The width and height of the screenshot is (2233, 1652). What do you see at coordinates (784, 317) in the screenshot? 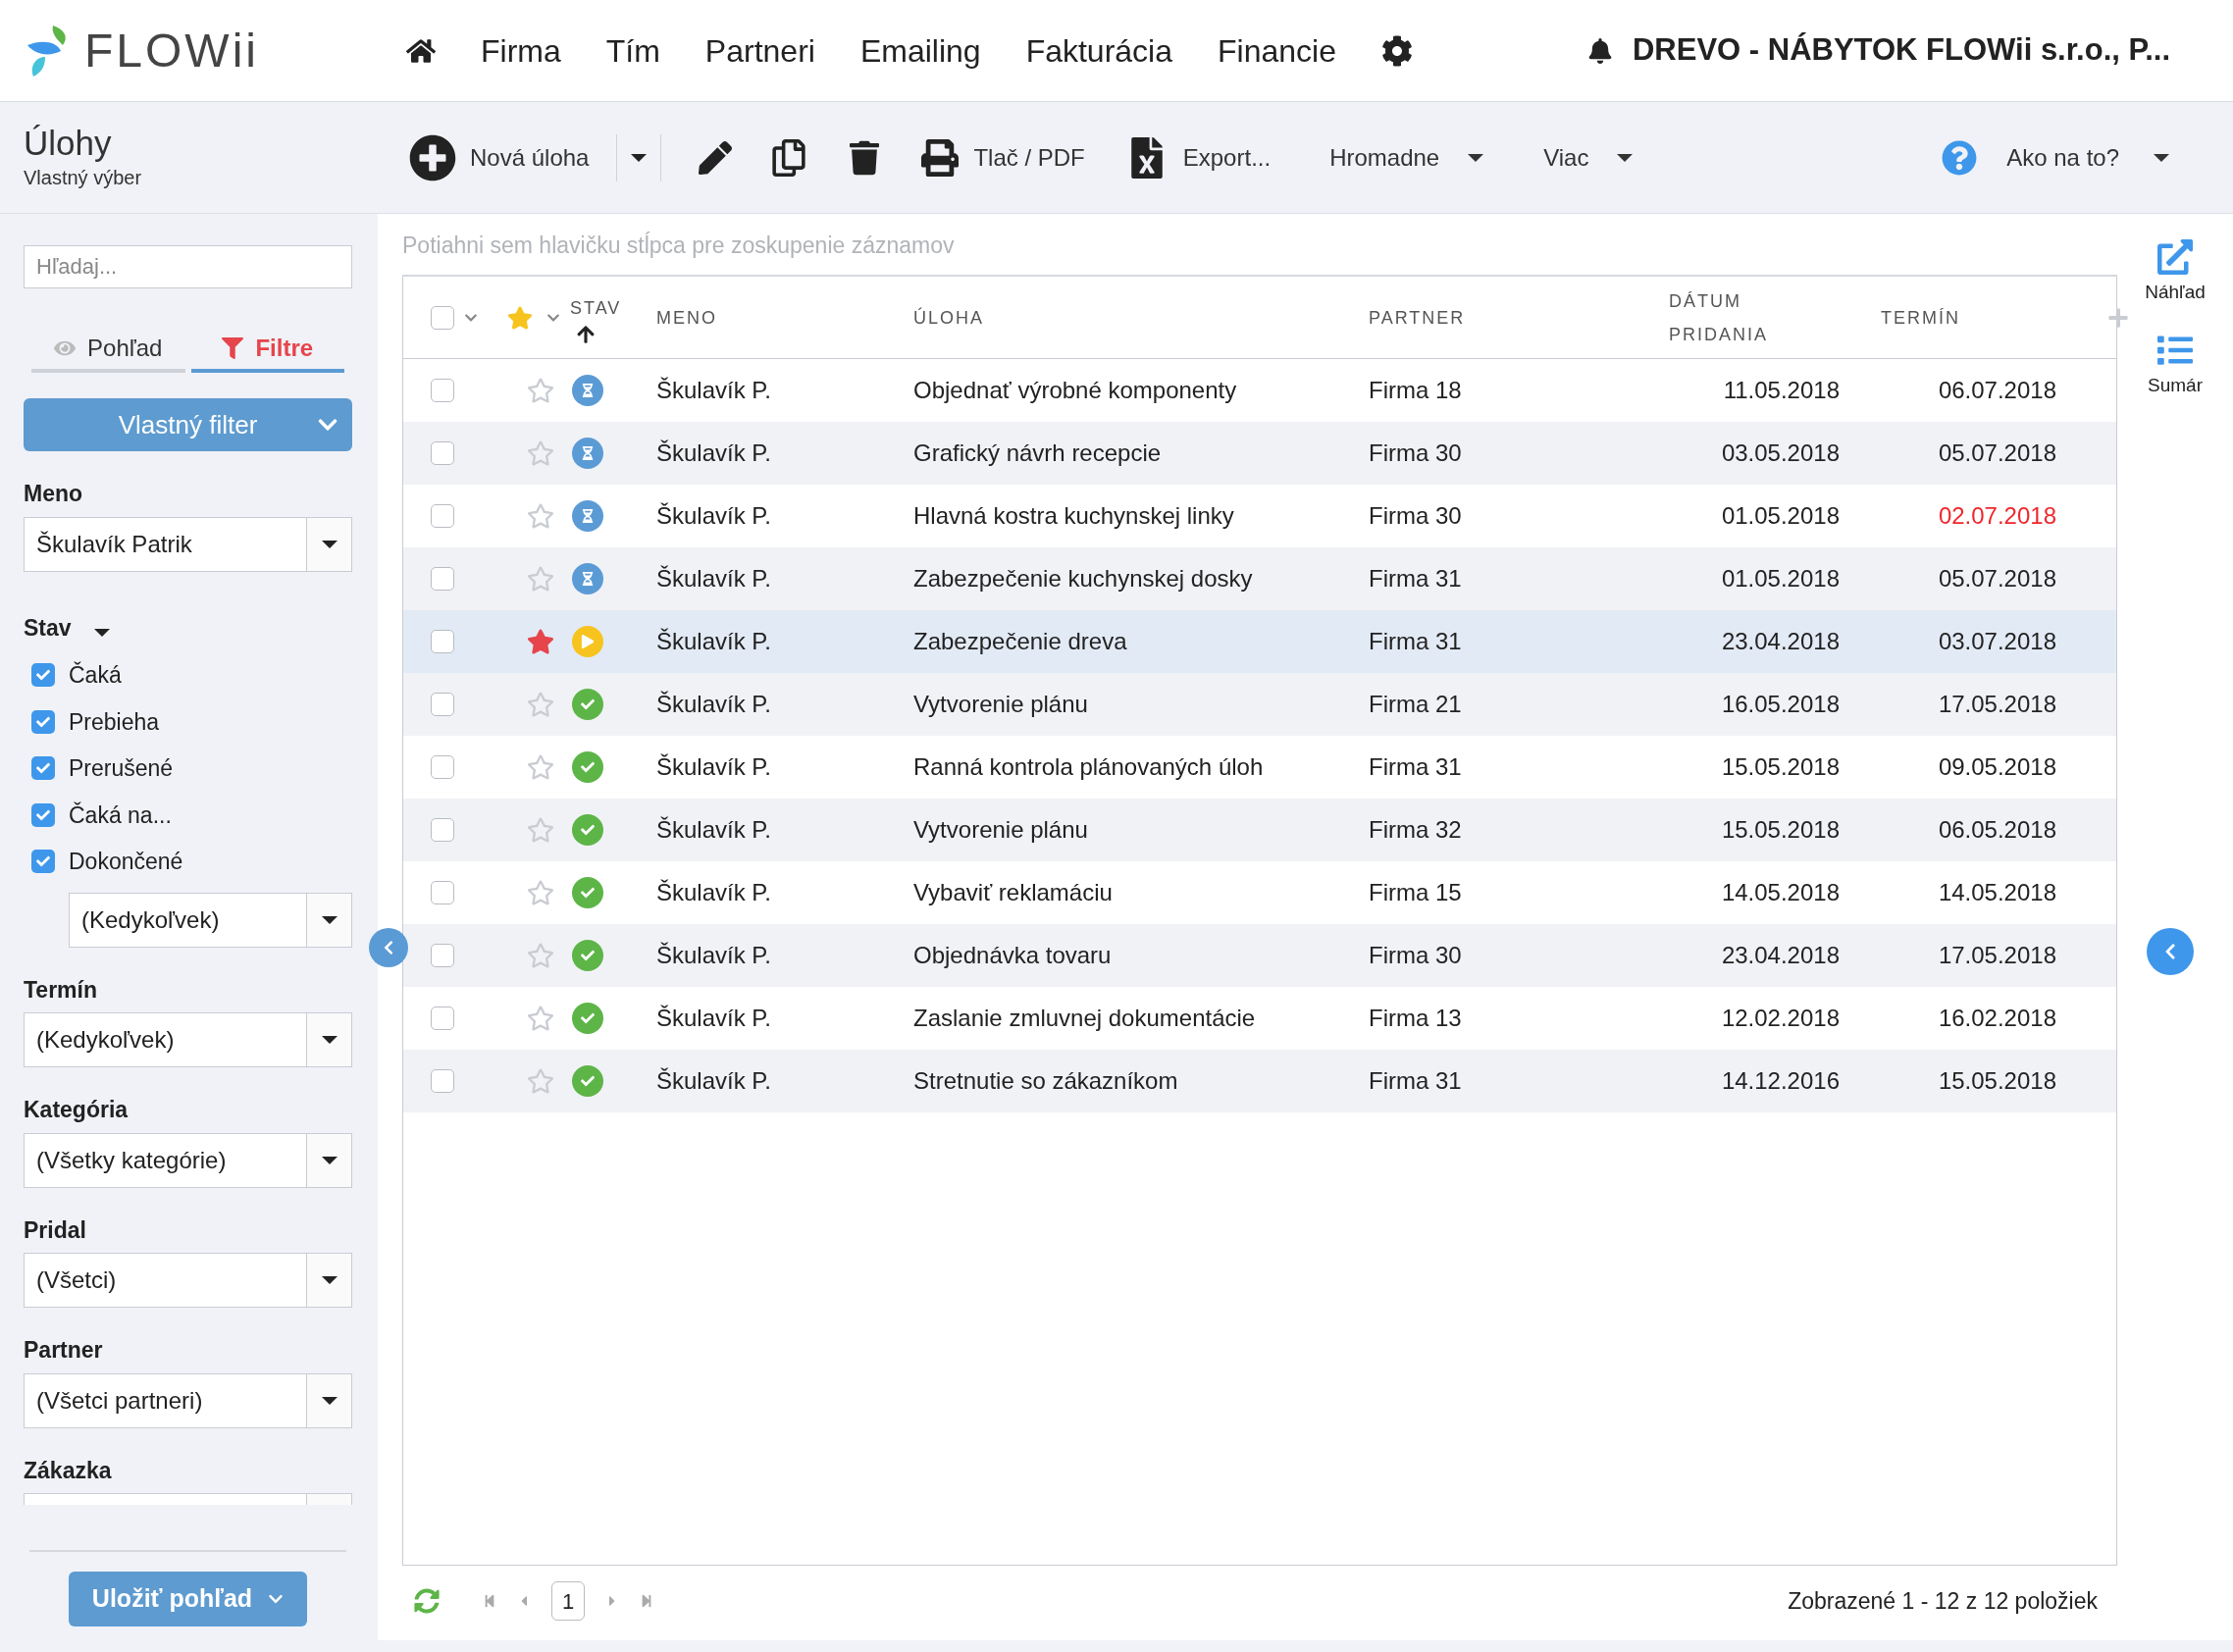
I see `column-header: MENO` at bounding box center [784, 317].